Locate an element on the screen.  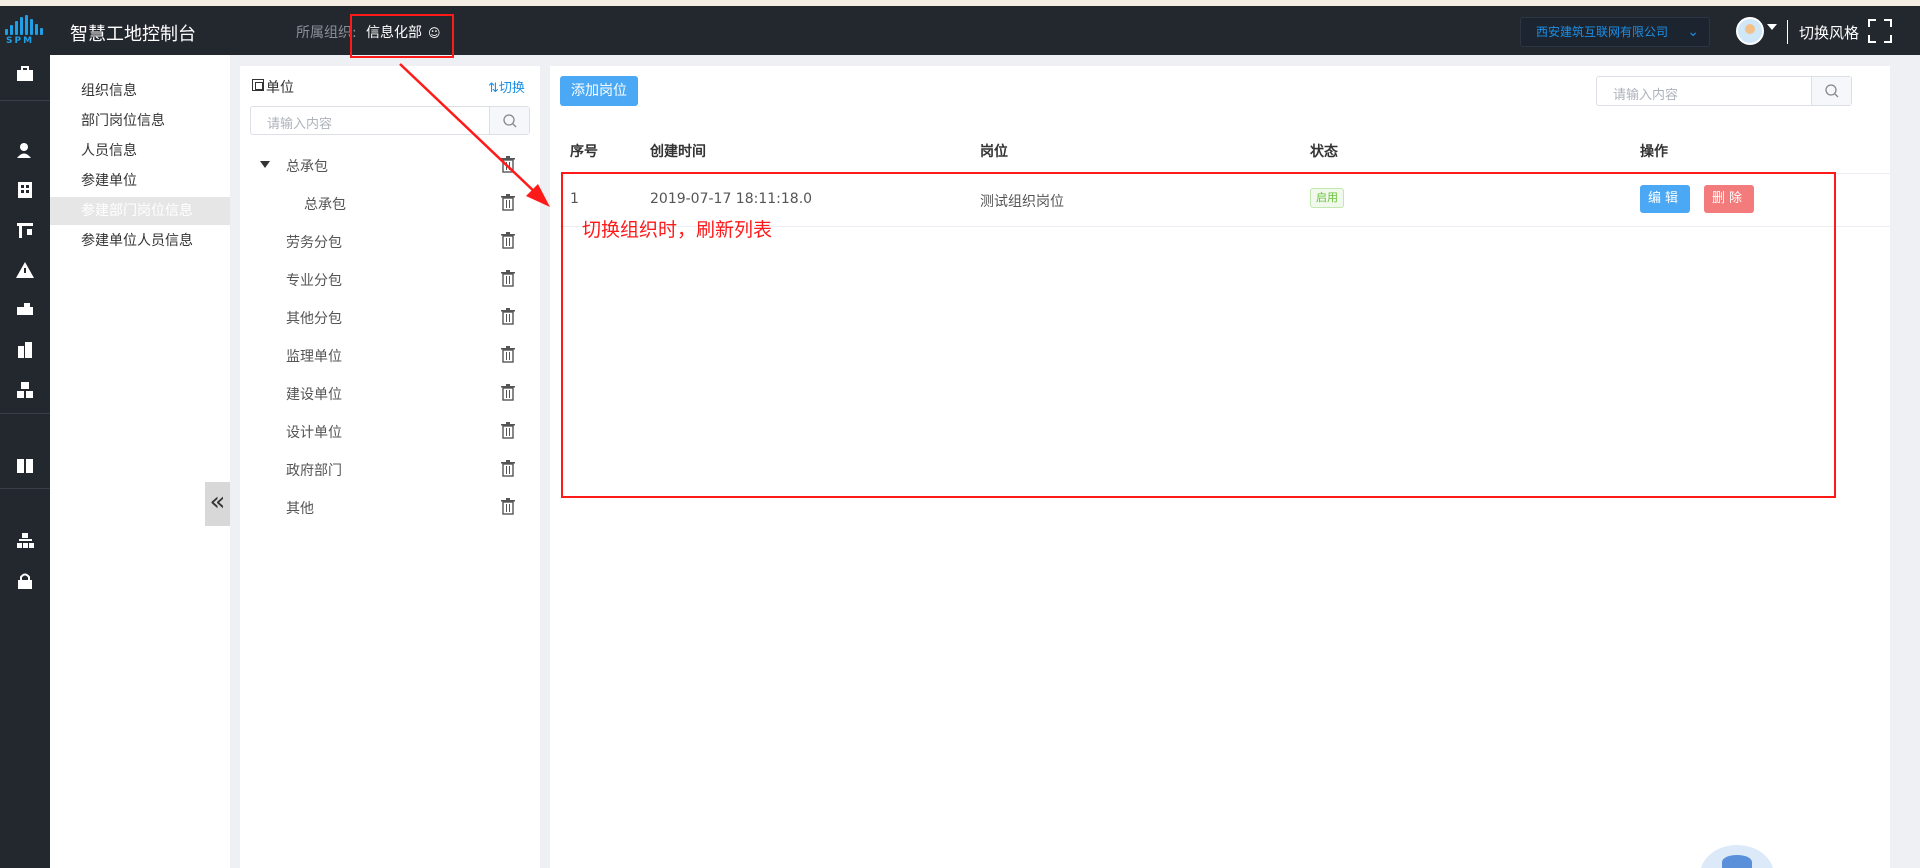
tree-node: 政府部门 is located at coordinates (390, 469).